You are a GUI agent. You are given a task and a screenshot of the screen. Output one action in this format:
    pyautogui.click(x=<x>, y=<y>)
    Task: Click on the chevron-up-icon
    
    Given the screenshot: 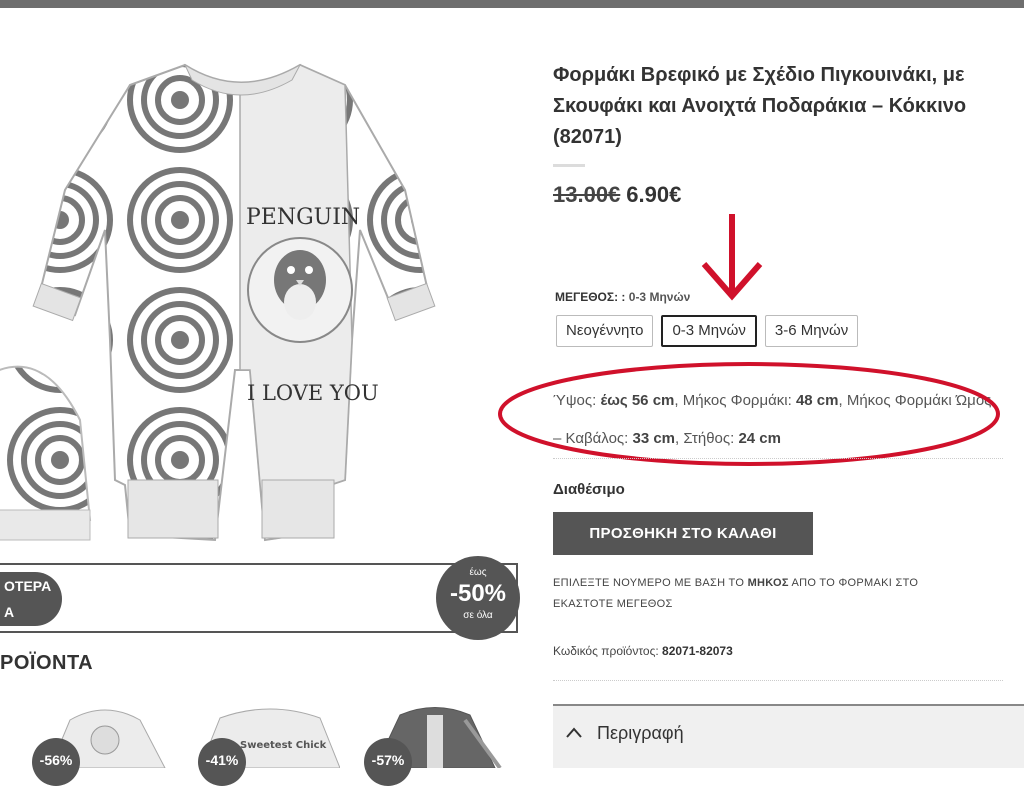 What is the action you would take?
    pyautogui.click(x=574, y=732)
    